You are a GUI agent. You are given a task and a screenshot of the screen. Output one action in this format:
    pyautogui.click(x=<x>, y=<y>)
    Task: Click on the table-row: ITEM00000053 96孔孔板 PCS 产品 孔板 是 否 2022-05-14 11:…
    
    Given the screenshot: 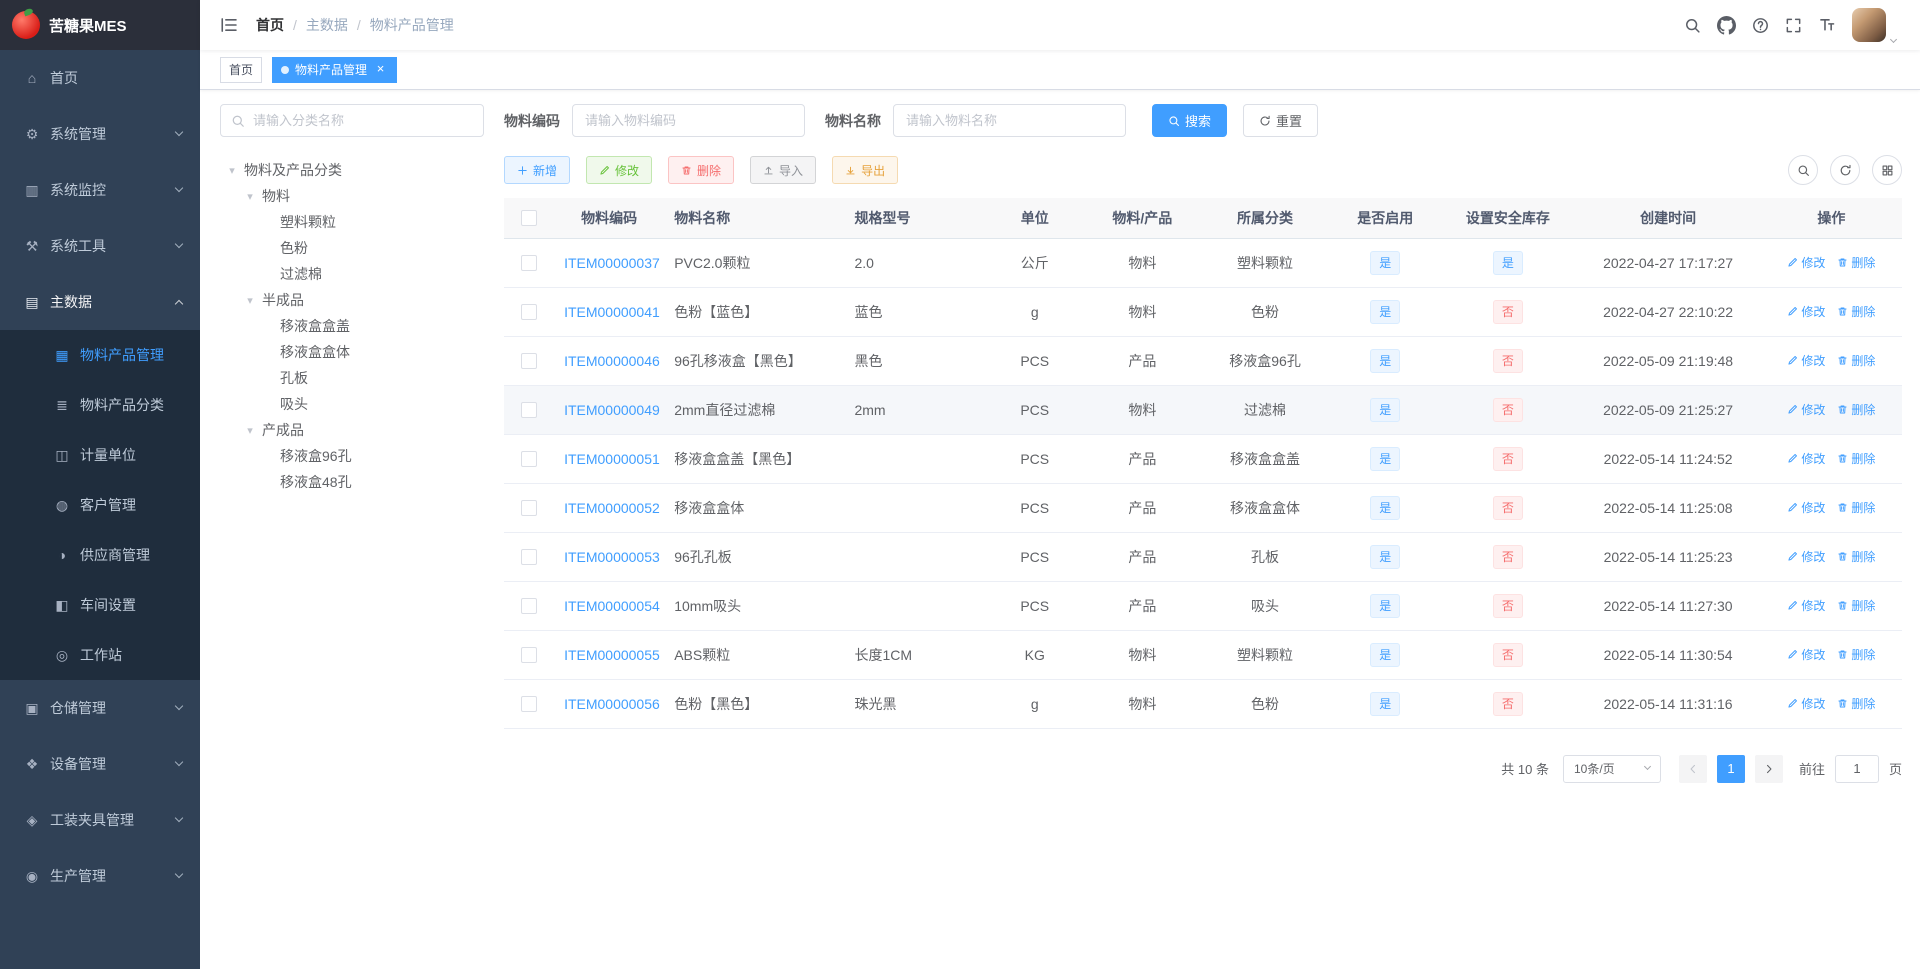 What is the action you would take?
    pyautogui.click(x=1203, y=557)
    